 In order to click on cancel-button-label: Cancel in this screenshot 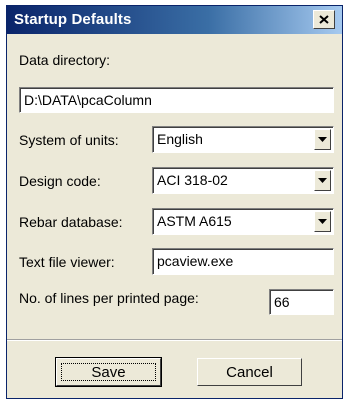, I will do `click(249, 372)`.